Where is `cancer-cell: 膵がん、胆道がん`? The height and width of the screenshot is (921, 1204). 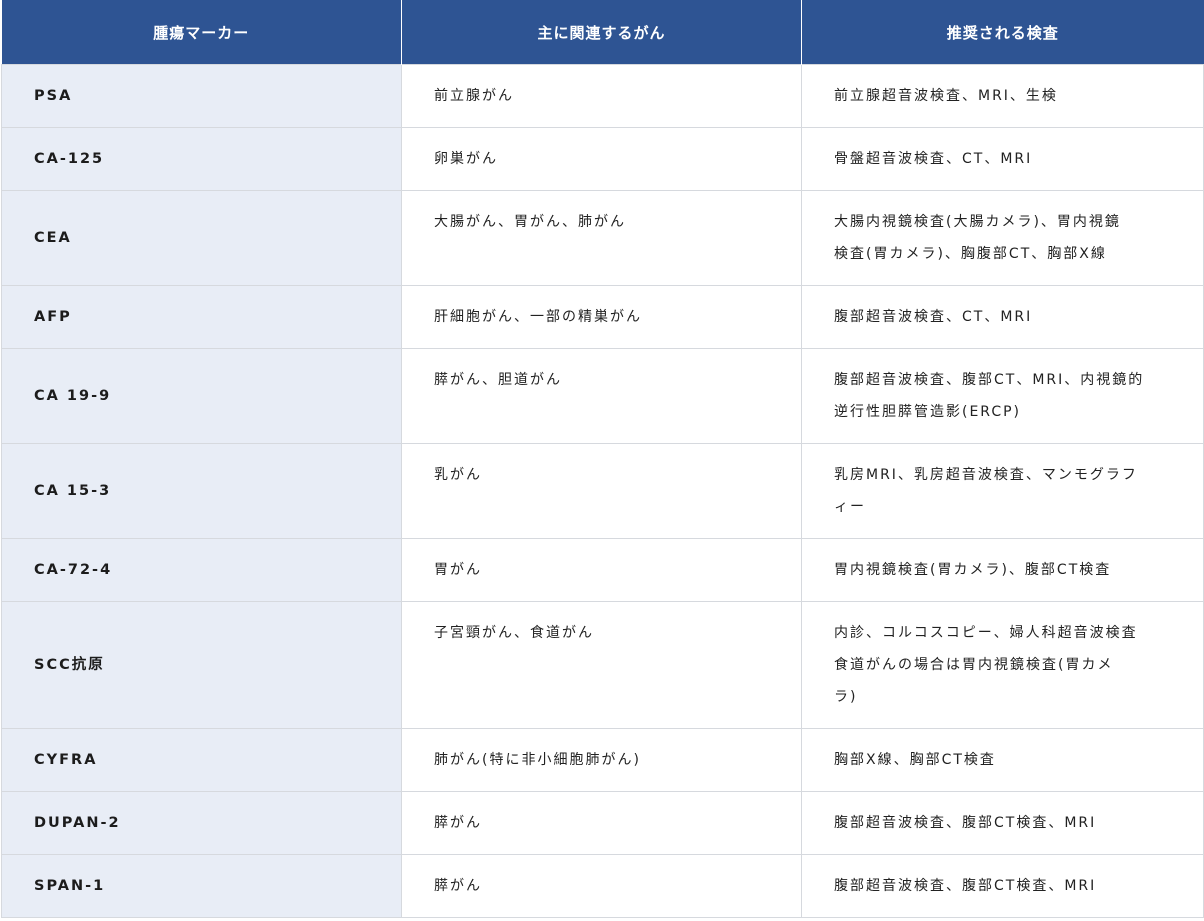 cancer-cell: 膵がん、胆道がん is located at coordinates (601, 396).